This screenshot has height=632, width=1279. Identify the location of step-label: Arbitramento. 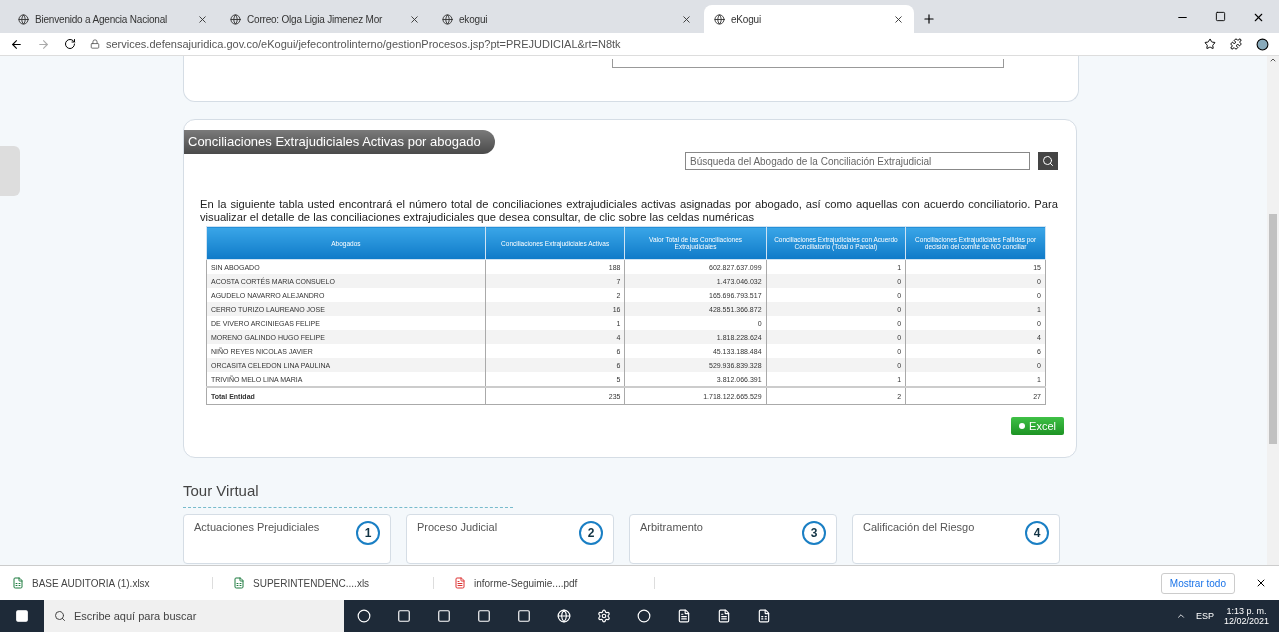
(672, 528).